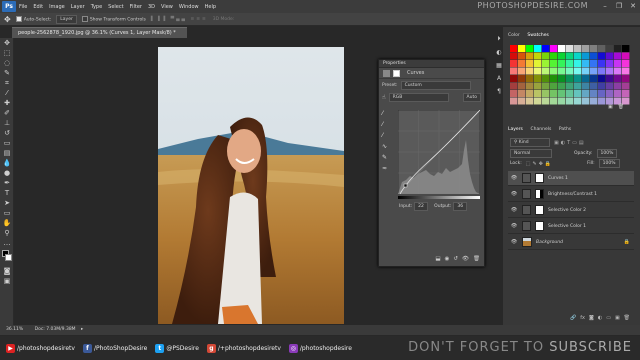 The image size is (640, 360). Describe the element at coordinates (7, 173) in the screenshot. I see `dodge-tool-icon: ●` at that location.